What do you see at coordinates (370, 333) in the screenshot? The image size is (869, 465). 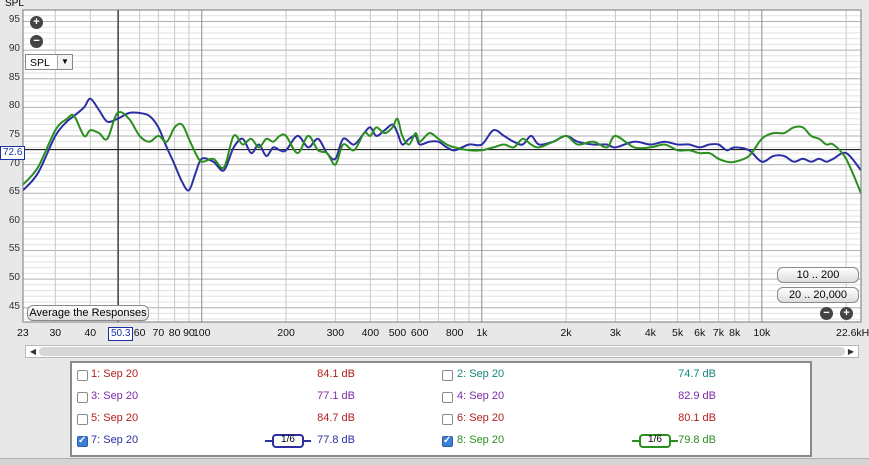 I see `x-tick-label: 400` at bounding box center [370, 333].